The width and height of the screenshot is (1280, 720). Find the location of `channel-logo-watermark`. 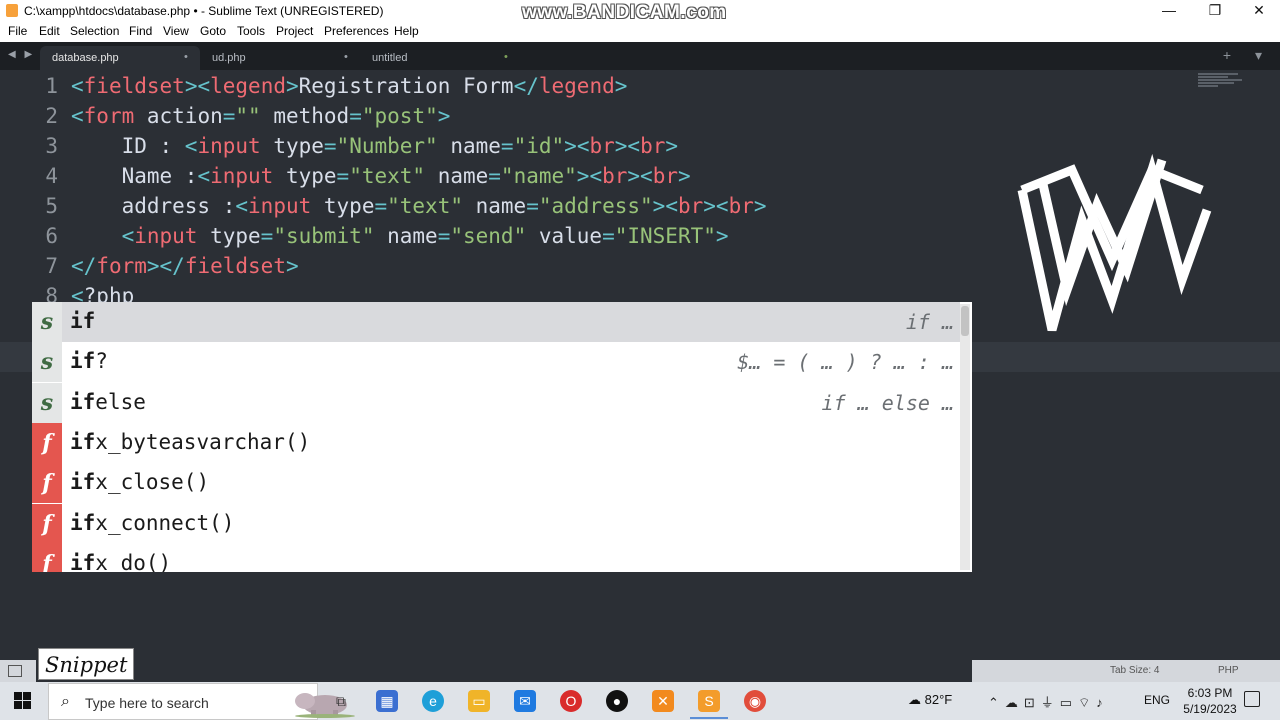

channel-logo-watermark is located at coordinates (1114, 242).